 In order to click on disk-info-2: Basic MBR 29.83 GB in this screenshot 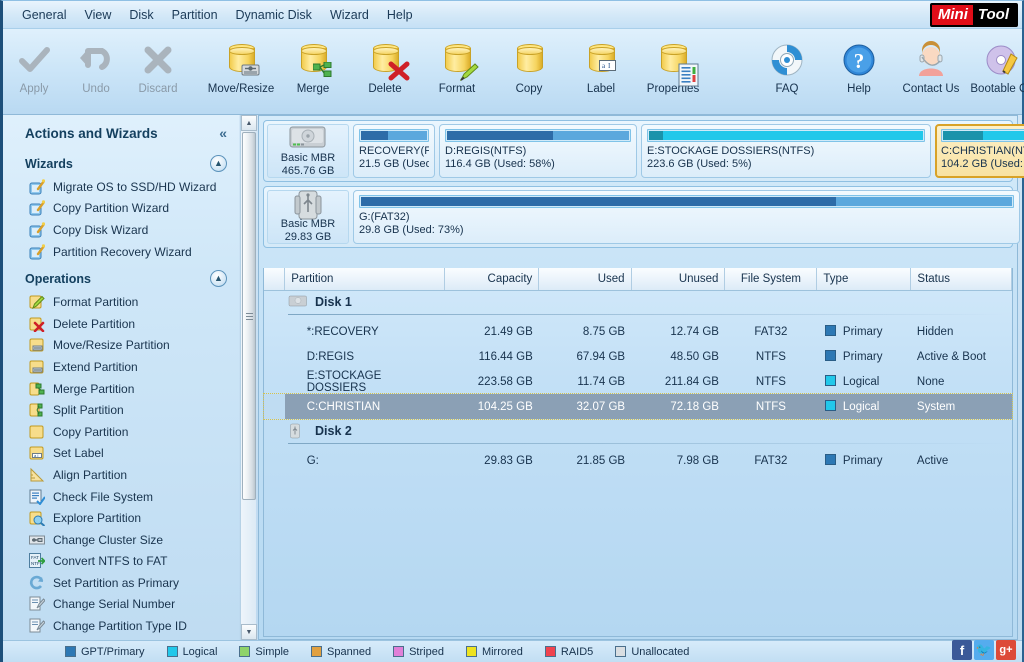, I will do `click(308, 217)`.